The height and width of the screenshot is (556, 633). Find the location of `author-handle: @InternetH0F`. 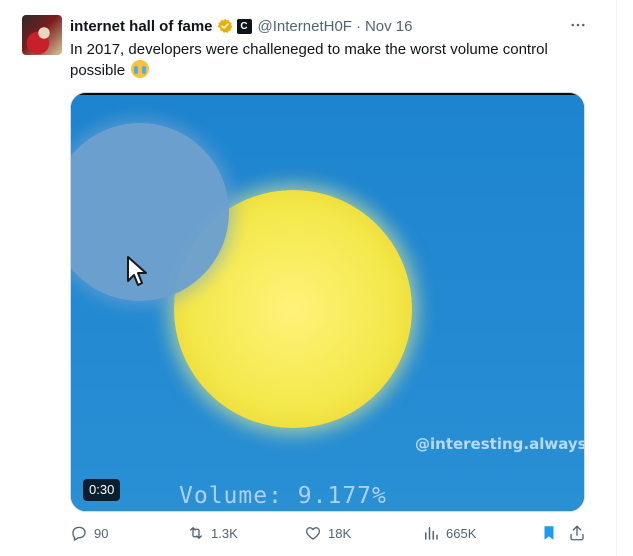

author-handle: @InternetH0F is located at coordinates (305, 26).